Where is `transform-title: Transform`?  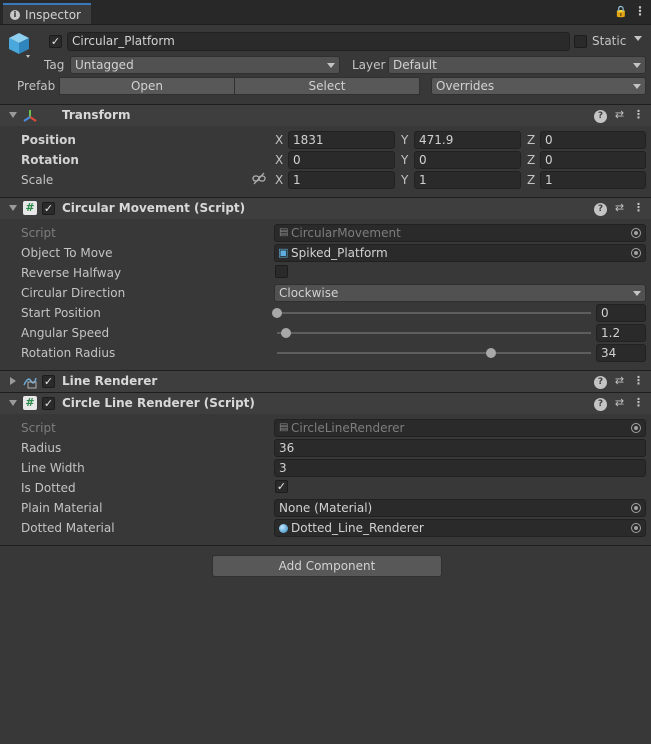 transform-title: Transform is located at coordinates (96, 115).